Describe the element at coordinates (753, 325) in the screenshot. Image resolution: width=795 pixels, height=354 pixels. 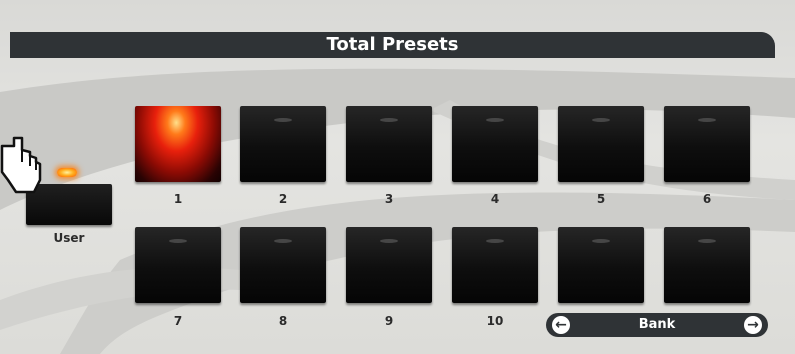
I see `arrow-right-icon: →` at that location.